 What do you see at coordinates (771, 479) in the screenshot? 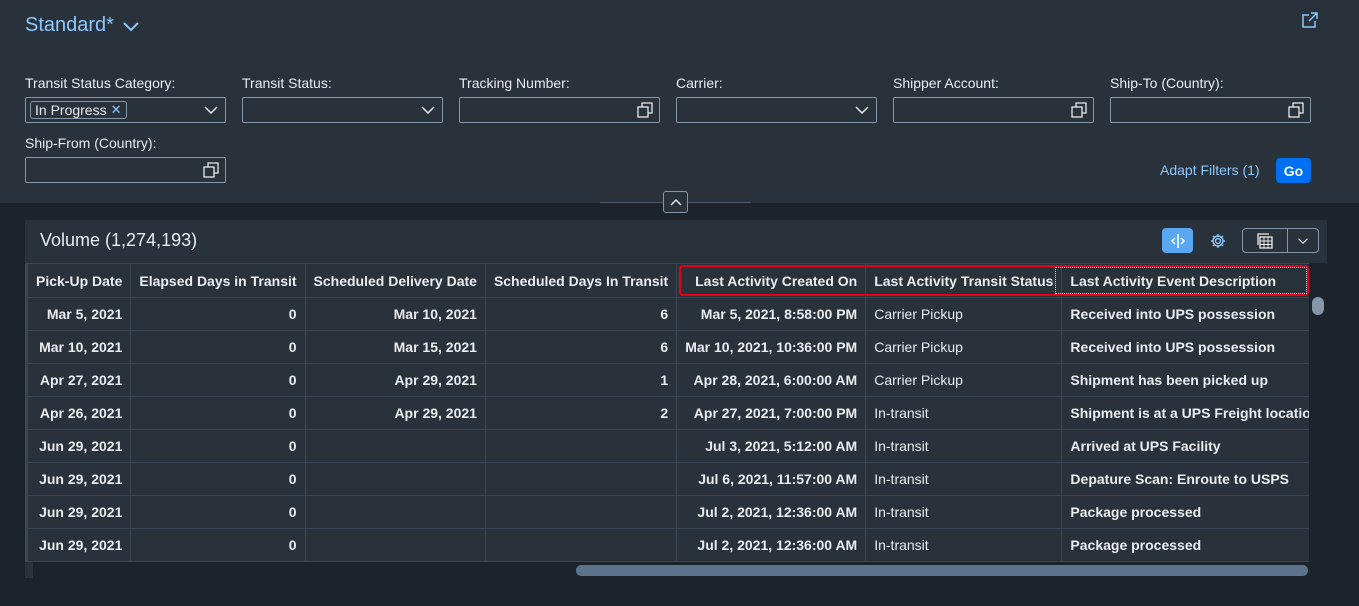
I see `cell-last-activity-created-on: Jul 6, 2021, 11:57:00 AM` at bounding box center [771, 479].